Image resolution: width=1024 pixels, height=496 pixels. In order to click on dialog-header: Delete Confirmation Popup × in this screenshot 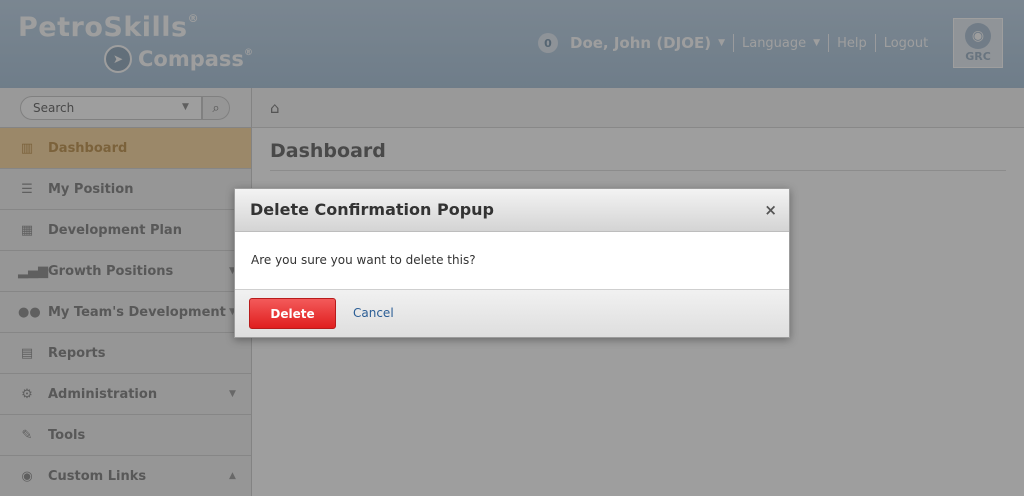, I will do `click(512, 210)`.